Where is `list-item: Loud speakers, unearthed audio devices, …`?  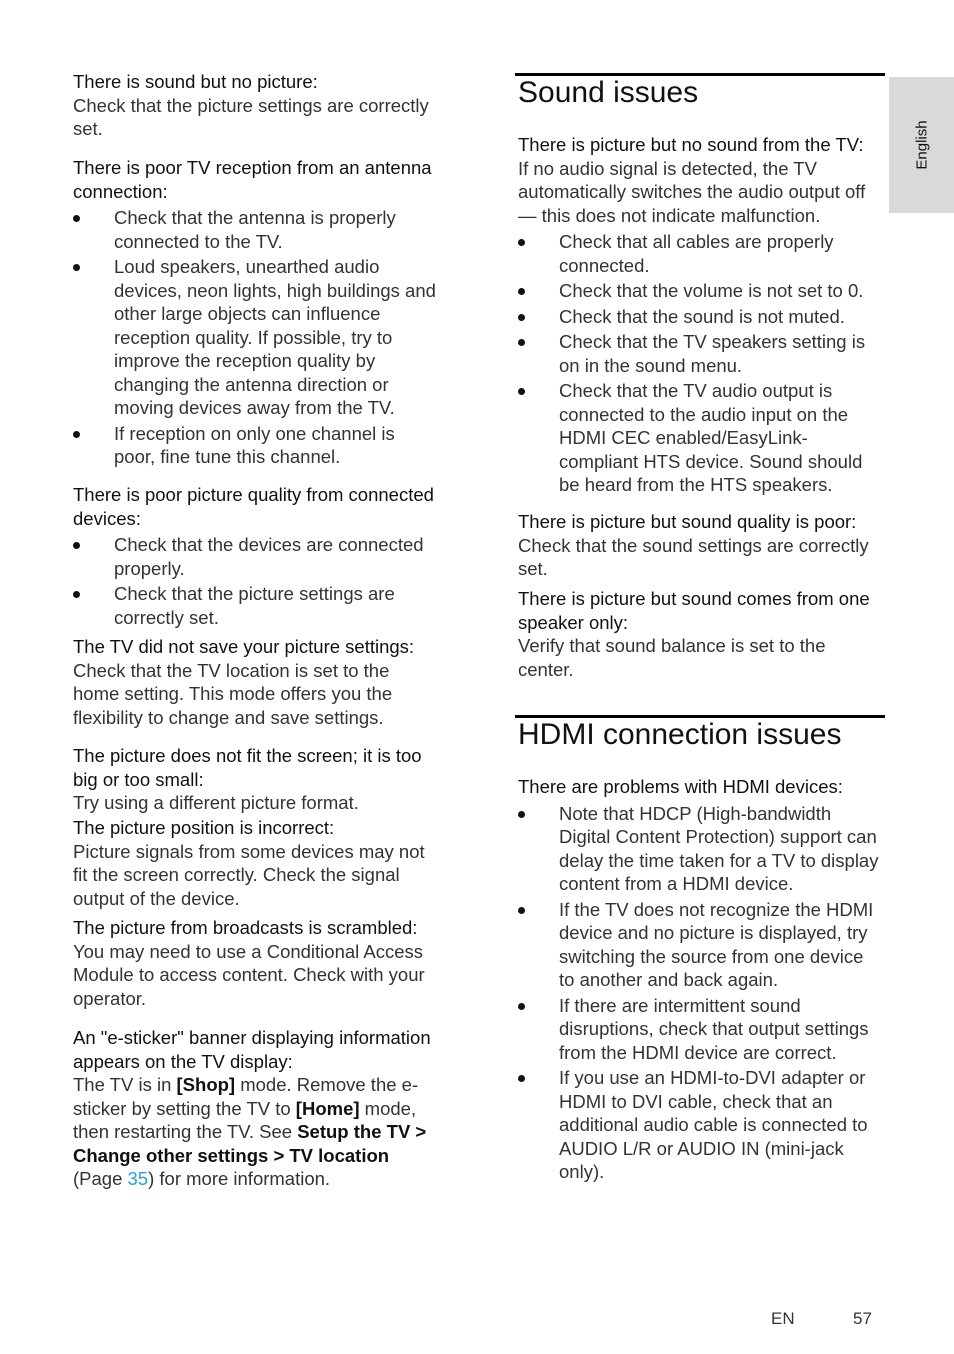 list-item: Loud speakers, unearthed audio devices, … is located at coordinates (255, 337).